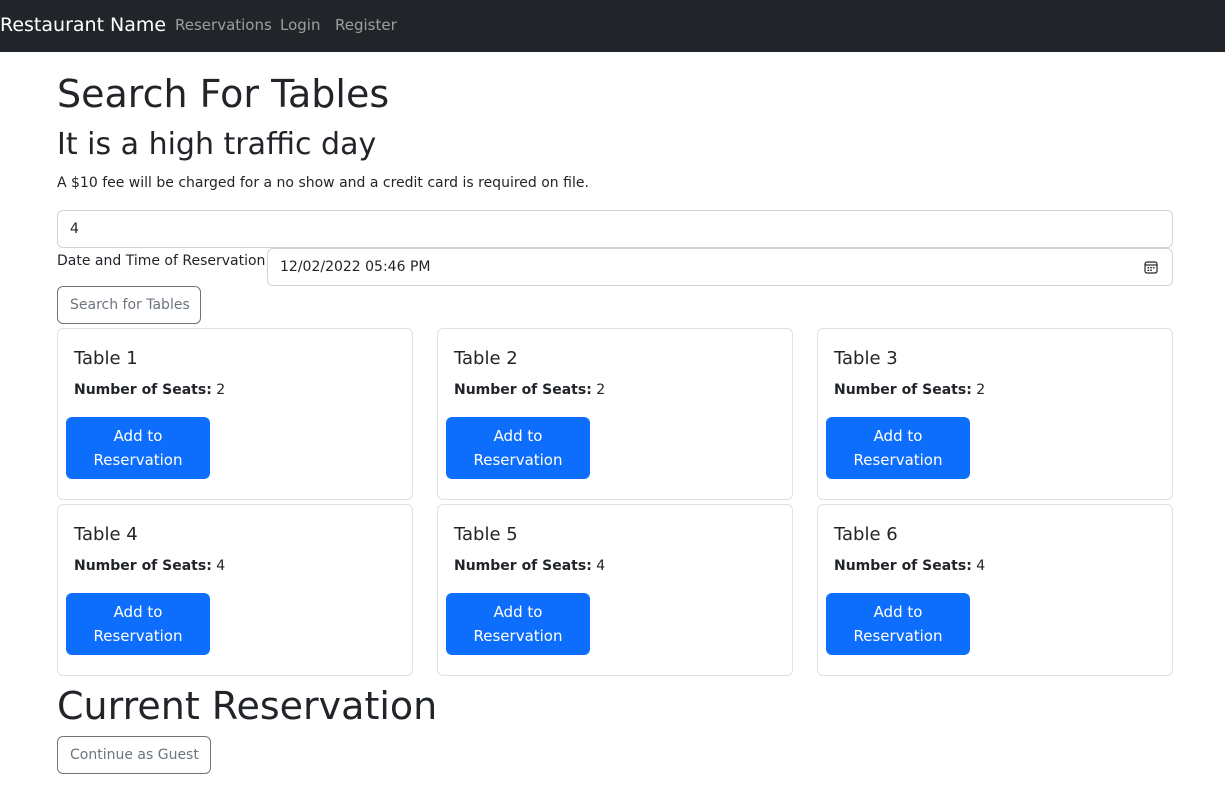 This screenshot has height=798, width=1225. Describe the element at coordinates (217, 144) in the screenshot. I see `traffic-heading: It is a high traffic day` at that location.